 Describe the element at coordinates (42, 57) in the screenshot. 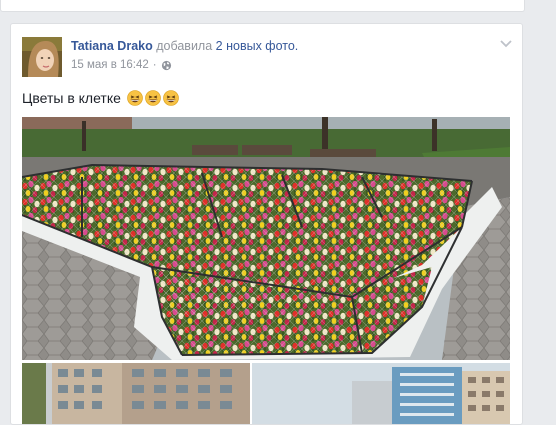

I see `author-avatar` at that location.